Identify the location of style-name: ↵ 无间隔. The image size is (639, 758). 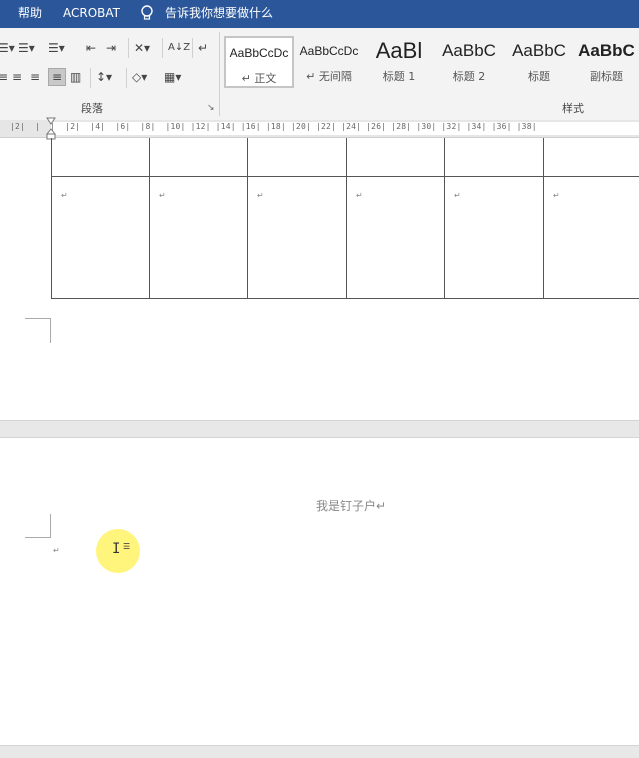
(329, 76).